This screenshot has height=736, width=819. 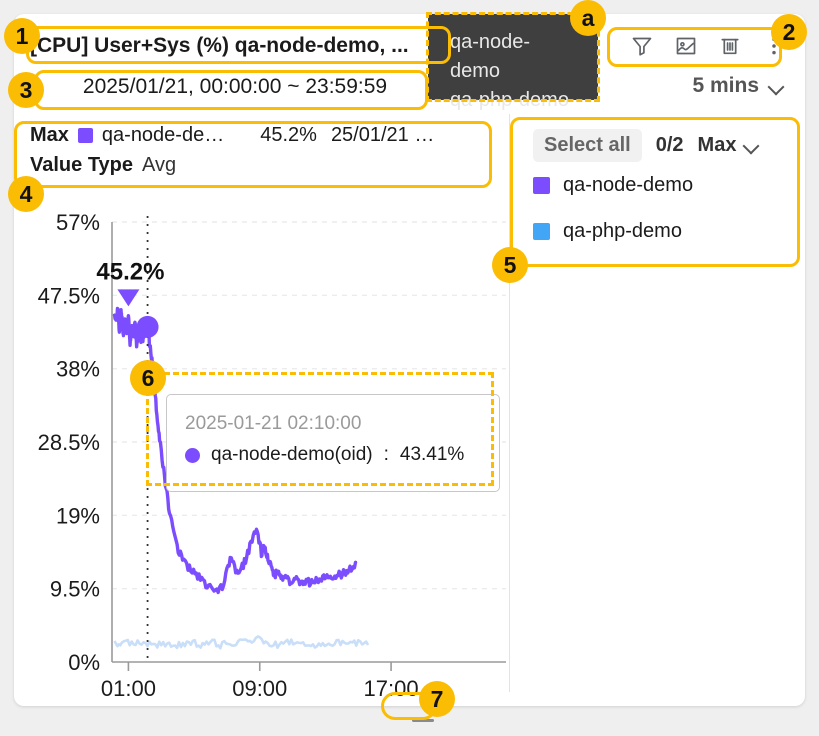 I want to click on annotation-badge-3: 3, so click(x=26, y=90).